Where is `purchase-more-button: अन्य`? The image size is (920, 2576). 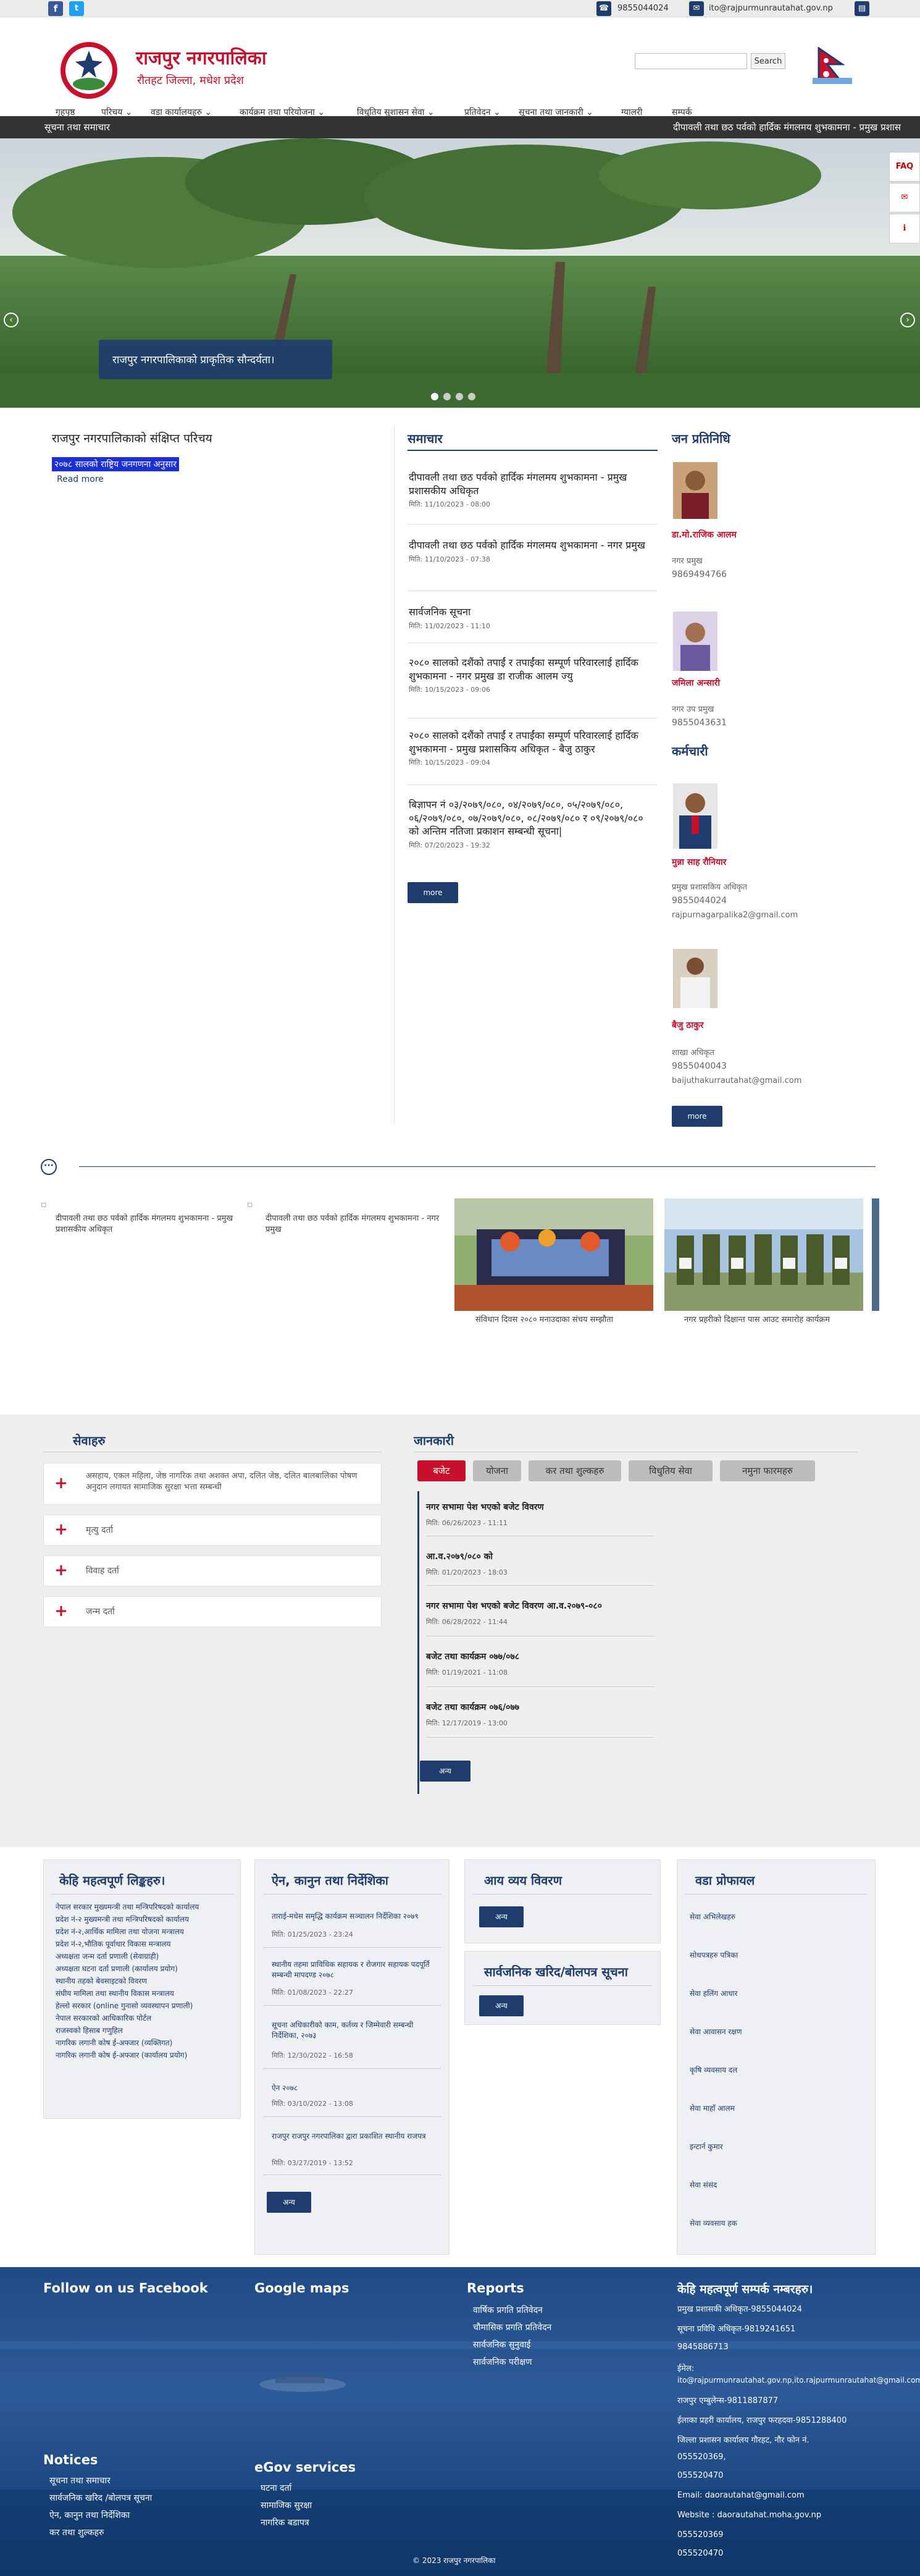
purchase-more-button: अन्य is located at coordinates (501, 2005).